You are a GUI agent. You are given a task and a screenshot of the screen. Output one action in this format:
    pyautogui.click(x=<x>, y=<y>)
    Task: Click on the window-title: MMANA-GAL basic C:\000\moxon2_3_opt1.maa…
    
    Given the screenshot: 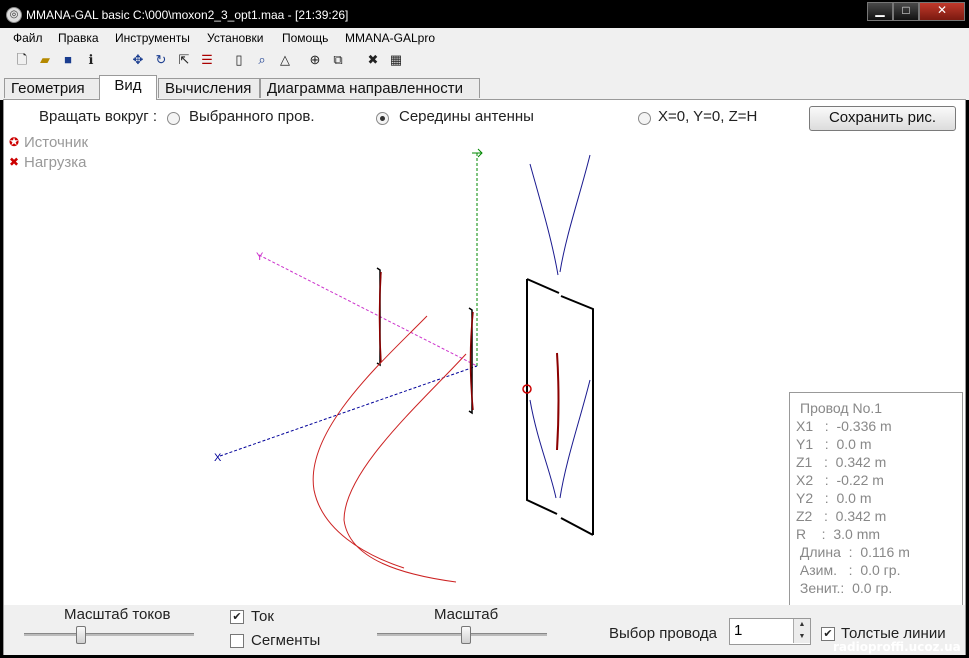 What is the action you would take?
    pyautogui.click(x=187, y=15)
    